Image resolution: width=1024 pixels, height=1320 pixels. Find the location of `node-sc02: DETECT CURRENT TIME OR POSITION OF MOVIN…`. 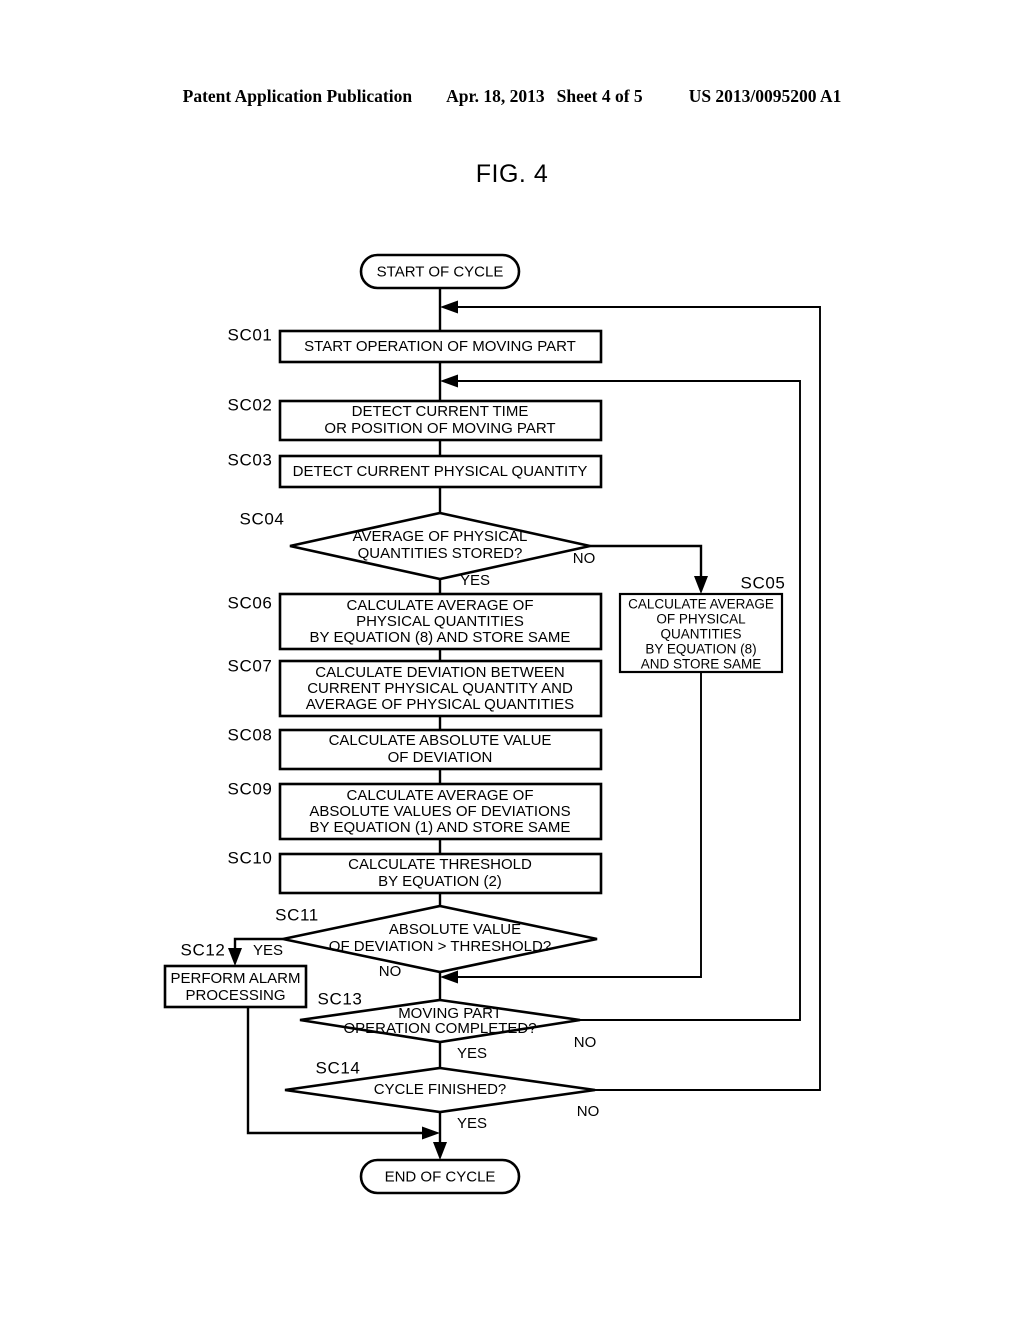

node-sc02: DETECT CURRENT TIME OR POSITION OF MOVIN… is located at coordinates (440, 420).